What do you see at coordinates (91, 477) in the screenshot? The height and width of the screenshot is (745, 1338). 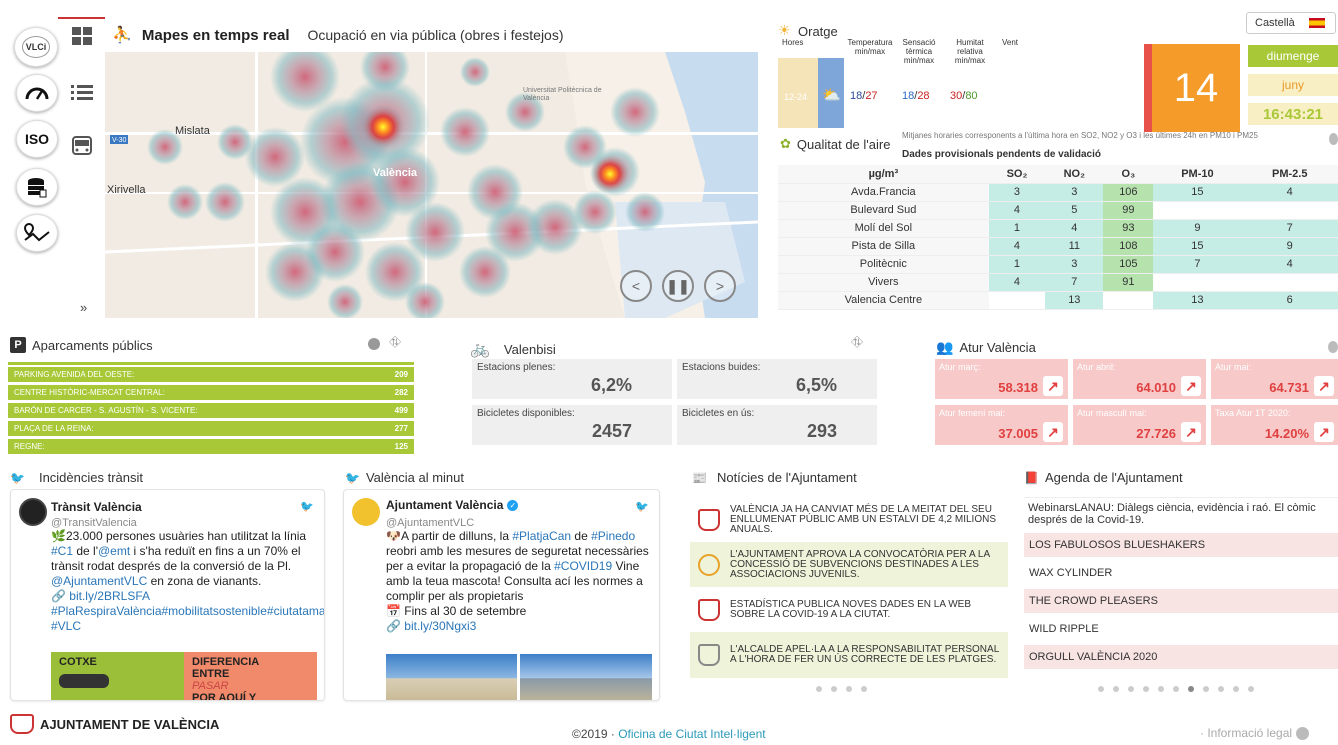 I see `traffic-title: Incidències trànsit` at bounding box center [91, 477].